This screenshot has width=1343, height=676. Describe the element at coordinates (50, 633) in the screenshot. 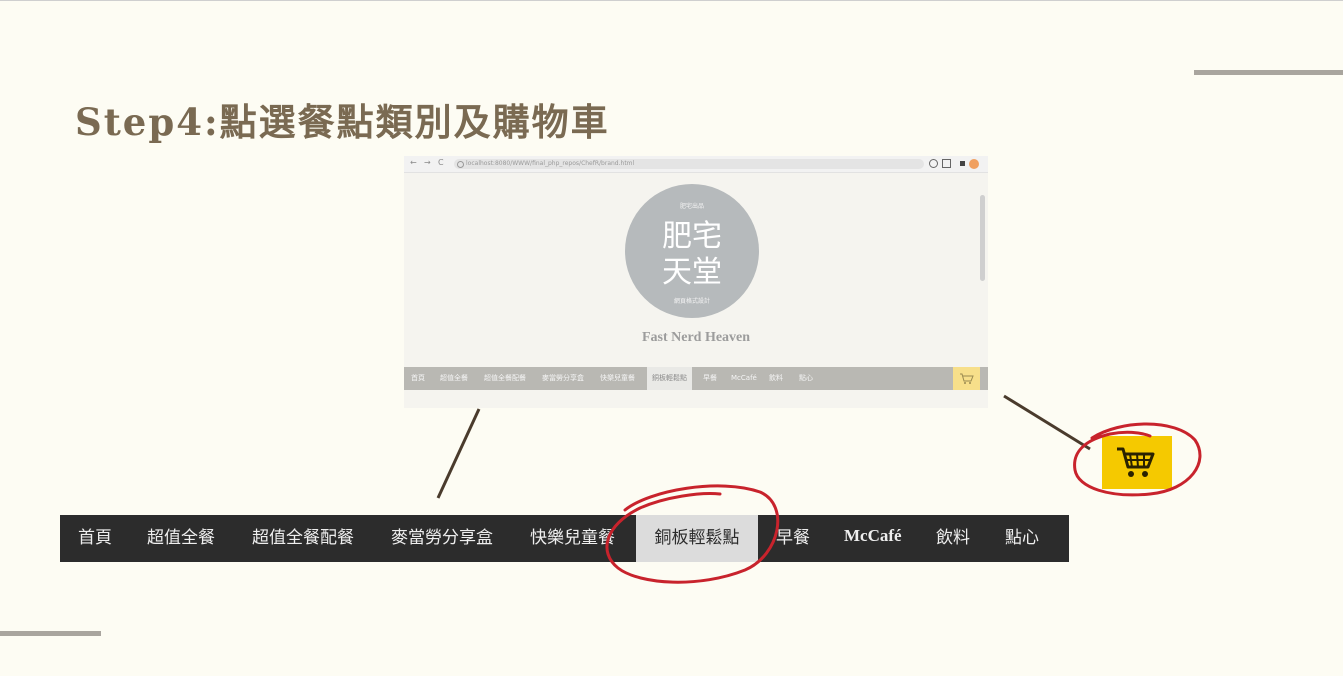

I see `decorative-line-bottom-left` at that location.